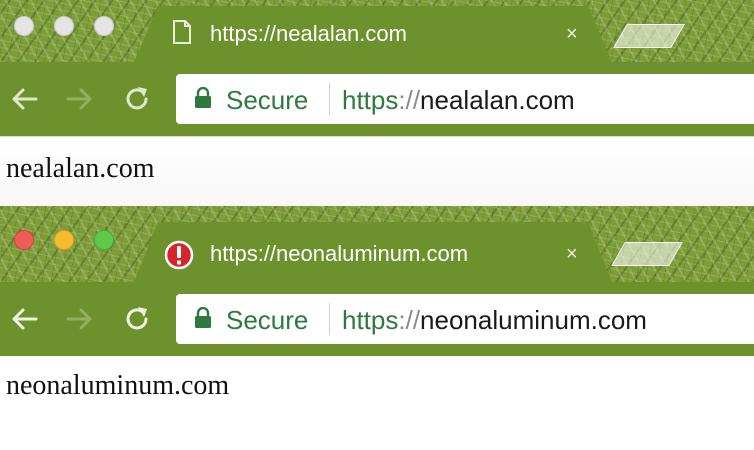 This screenshot has height=450, width=754. Describe the element at coordinates (339, 253) in the screenshot. I see `tab-title: https://neonaluminum.com` at that location.